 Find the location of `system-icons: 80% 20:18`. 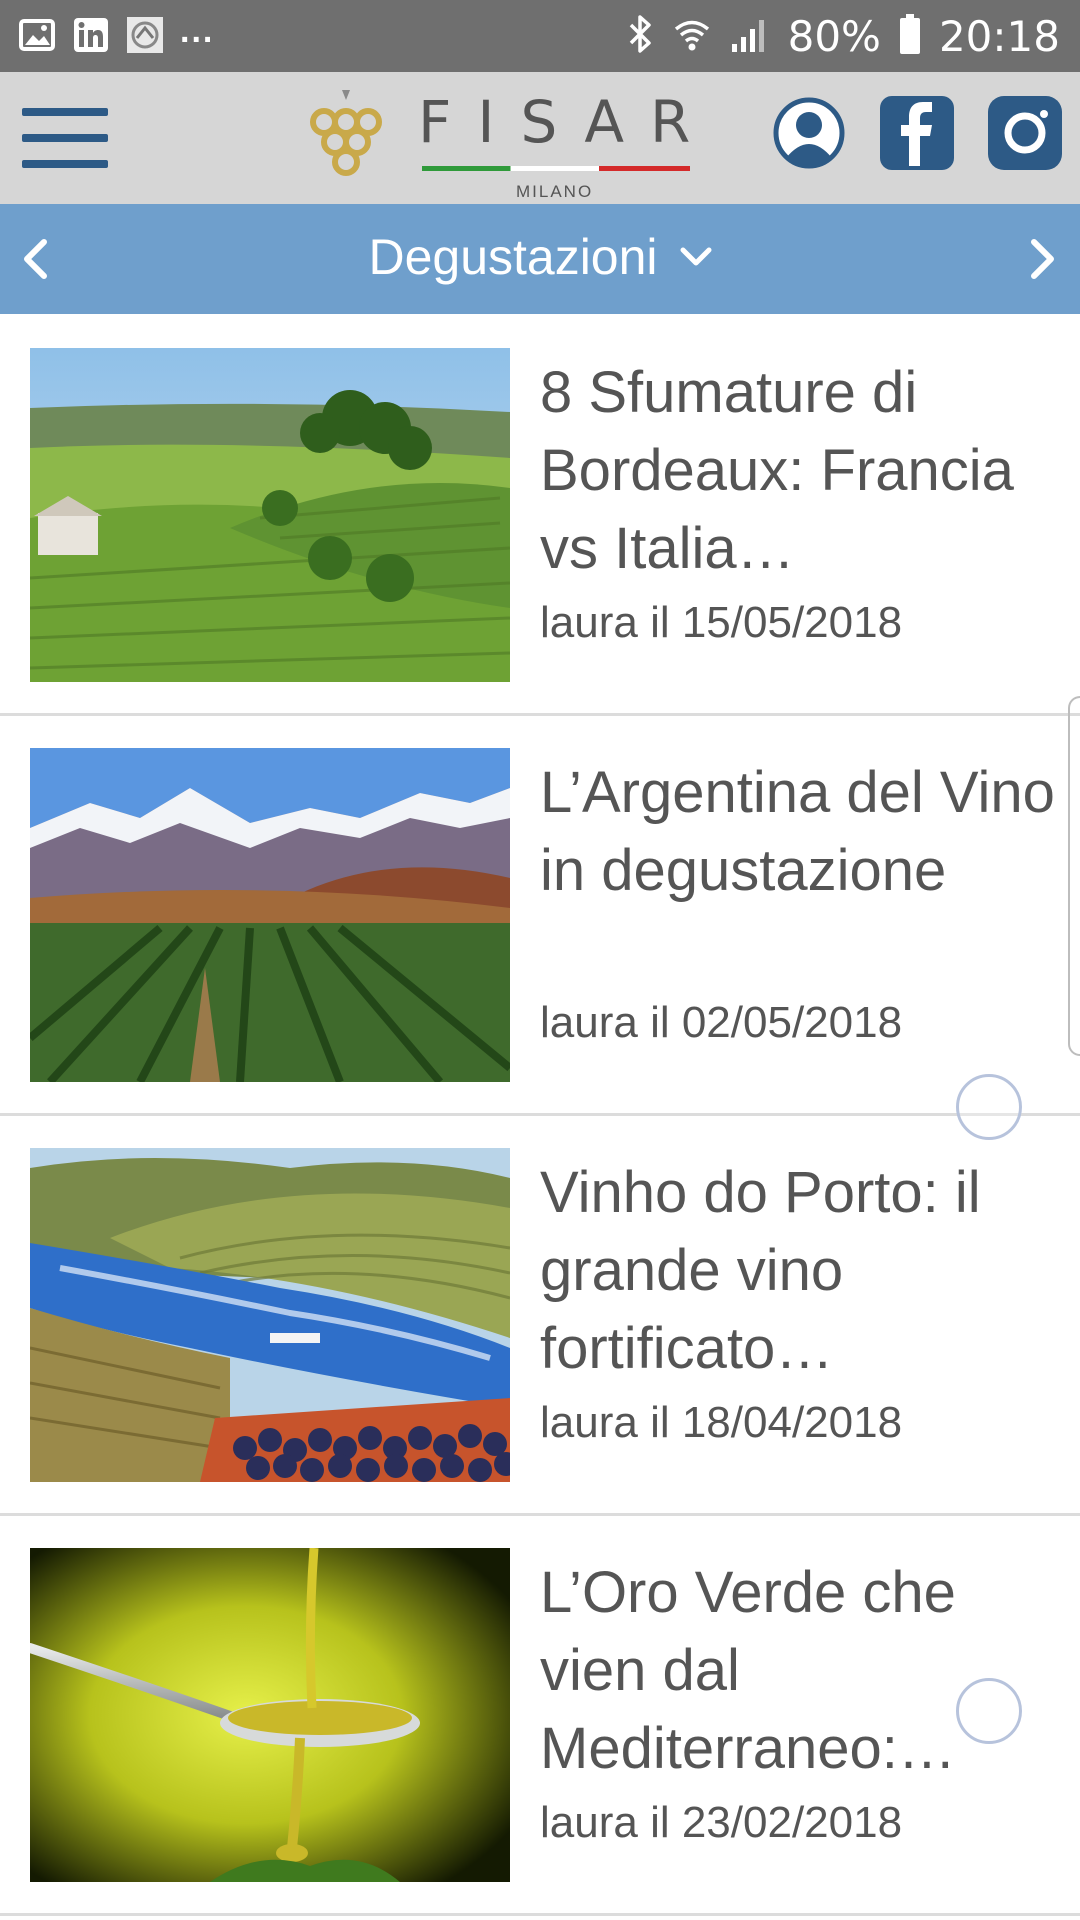

system-icons: 80% 20:18 is located at coordinates (844, 36).